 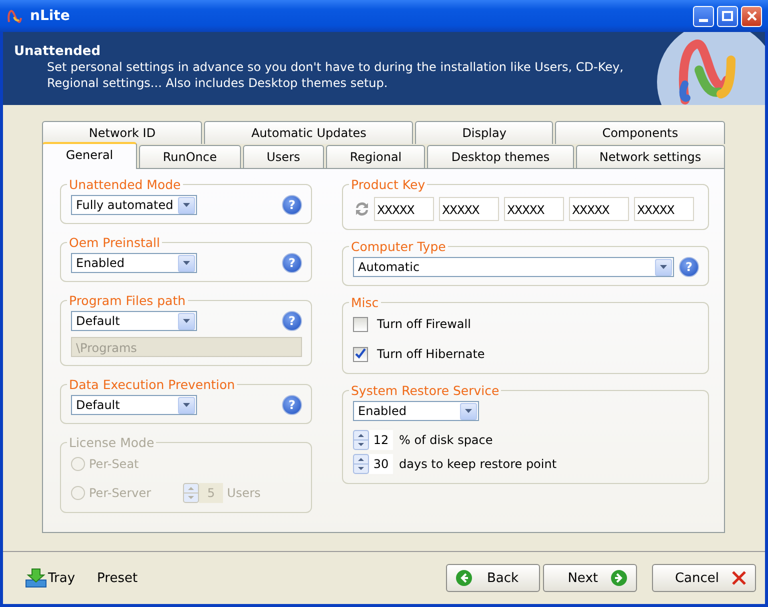 I want to click on back-button: Back, so click(x=493, y=578).